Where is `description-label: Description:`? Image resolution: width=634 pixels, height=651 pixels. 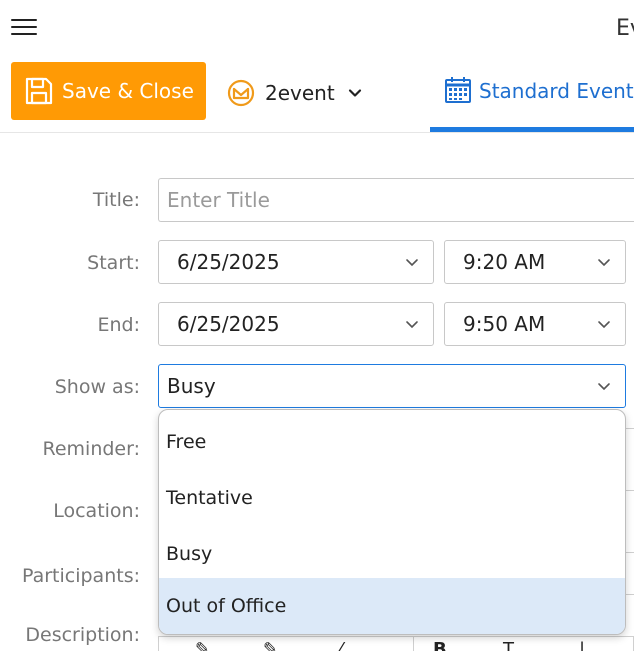 description-label: Description: is located at coordinates (82, 635).